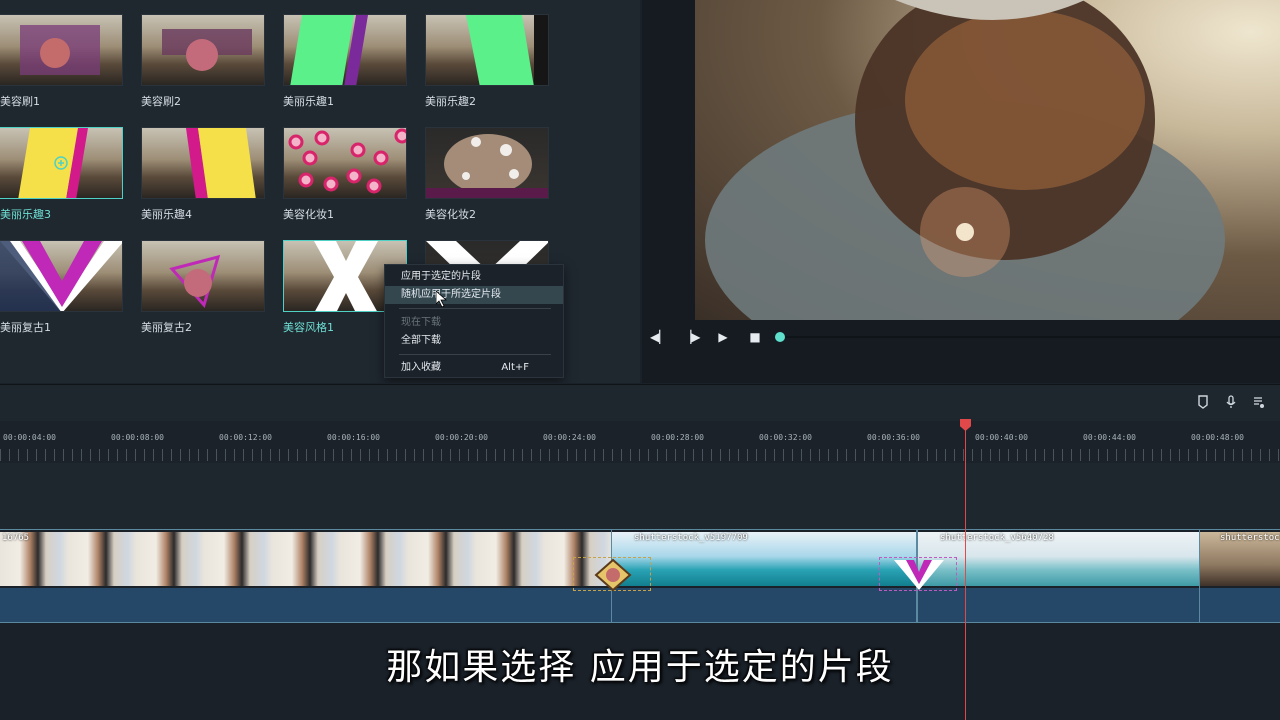 The height and width of the screenshot is (720, 1280). Describe the element at coordinates (308, 327) in the screenshot. I see `thumb-label: 美容风格1` at that location.